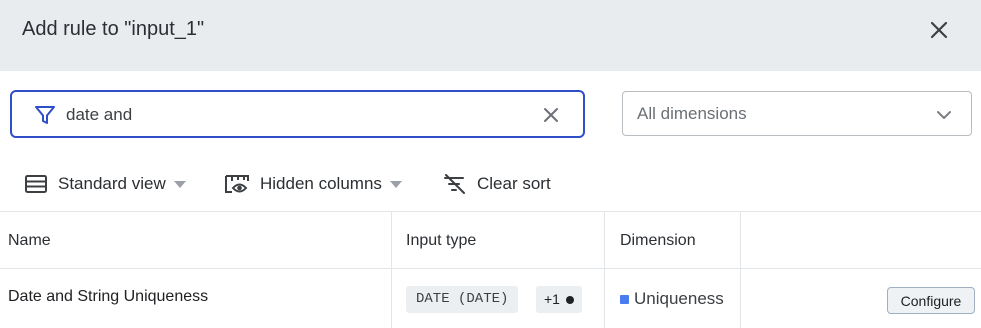 Image resolution: width=981 pixels, height=328 pixels. What do you see at coordinates (196, 240) in the screenshot?
I see `column-header-name: Name` at bounding box center [196, 240].